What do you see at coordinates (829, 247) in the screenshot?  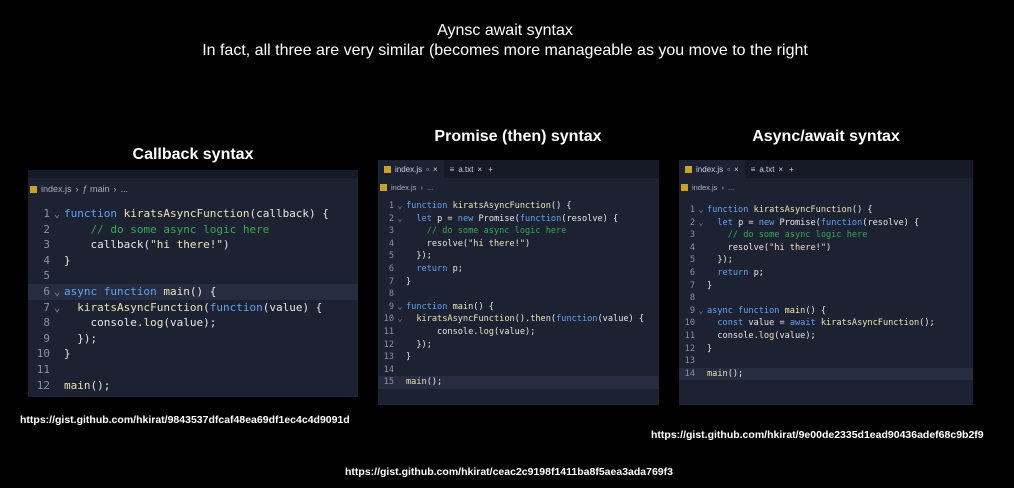 I see `code-token: )` at bounding box center [829, 247].